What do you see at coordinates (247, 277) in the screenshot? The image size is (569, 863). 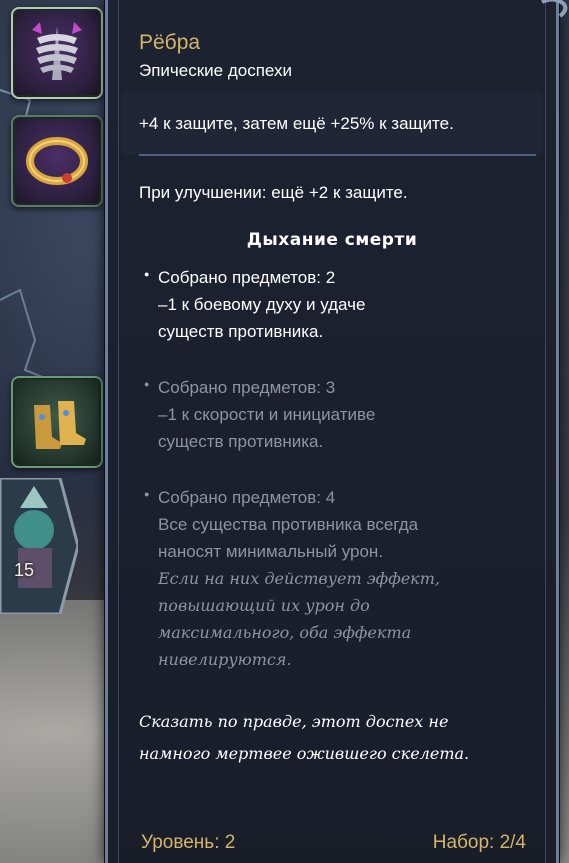 I see `set-bonus-header: Собрано предметов: 2` at bounding box center [247, 277].